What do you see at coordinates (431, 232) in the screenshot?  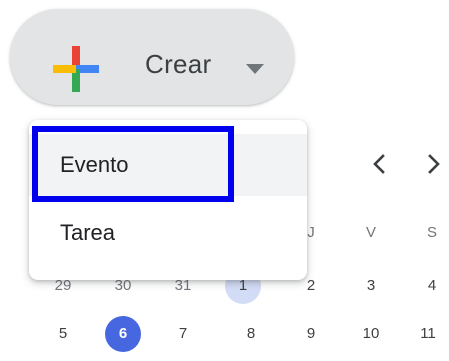 I see `weekday-header-saturday: S` at bounding box center [431, 232].